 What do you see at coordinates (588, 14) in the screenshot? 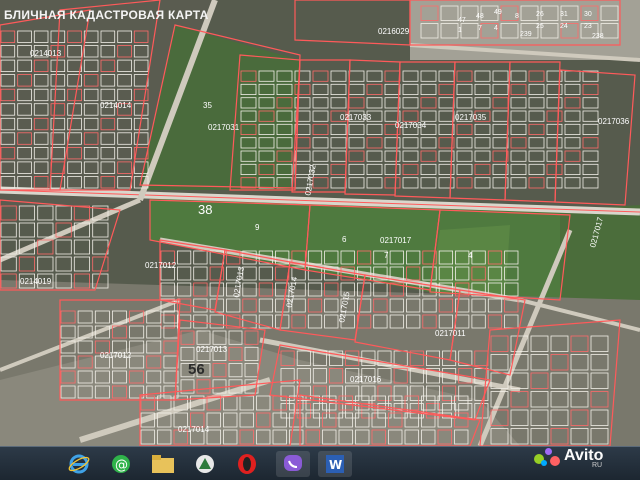
I see `svg-text: 30` at bounding box center [588, 14].